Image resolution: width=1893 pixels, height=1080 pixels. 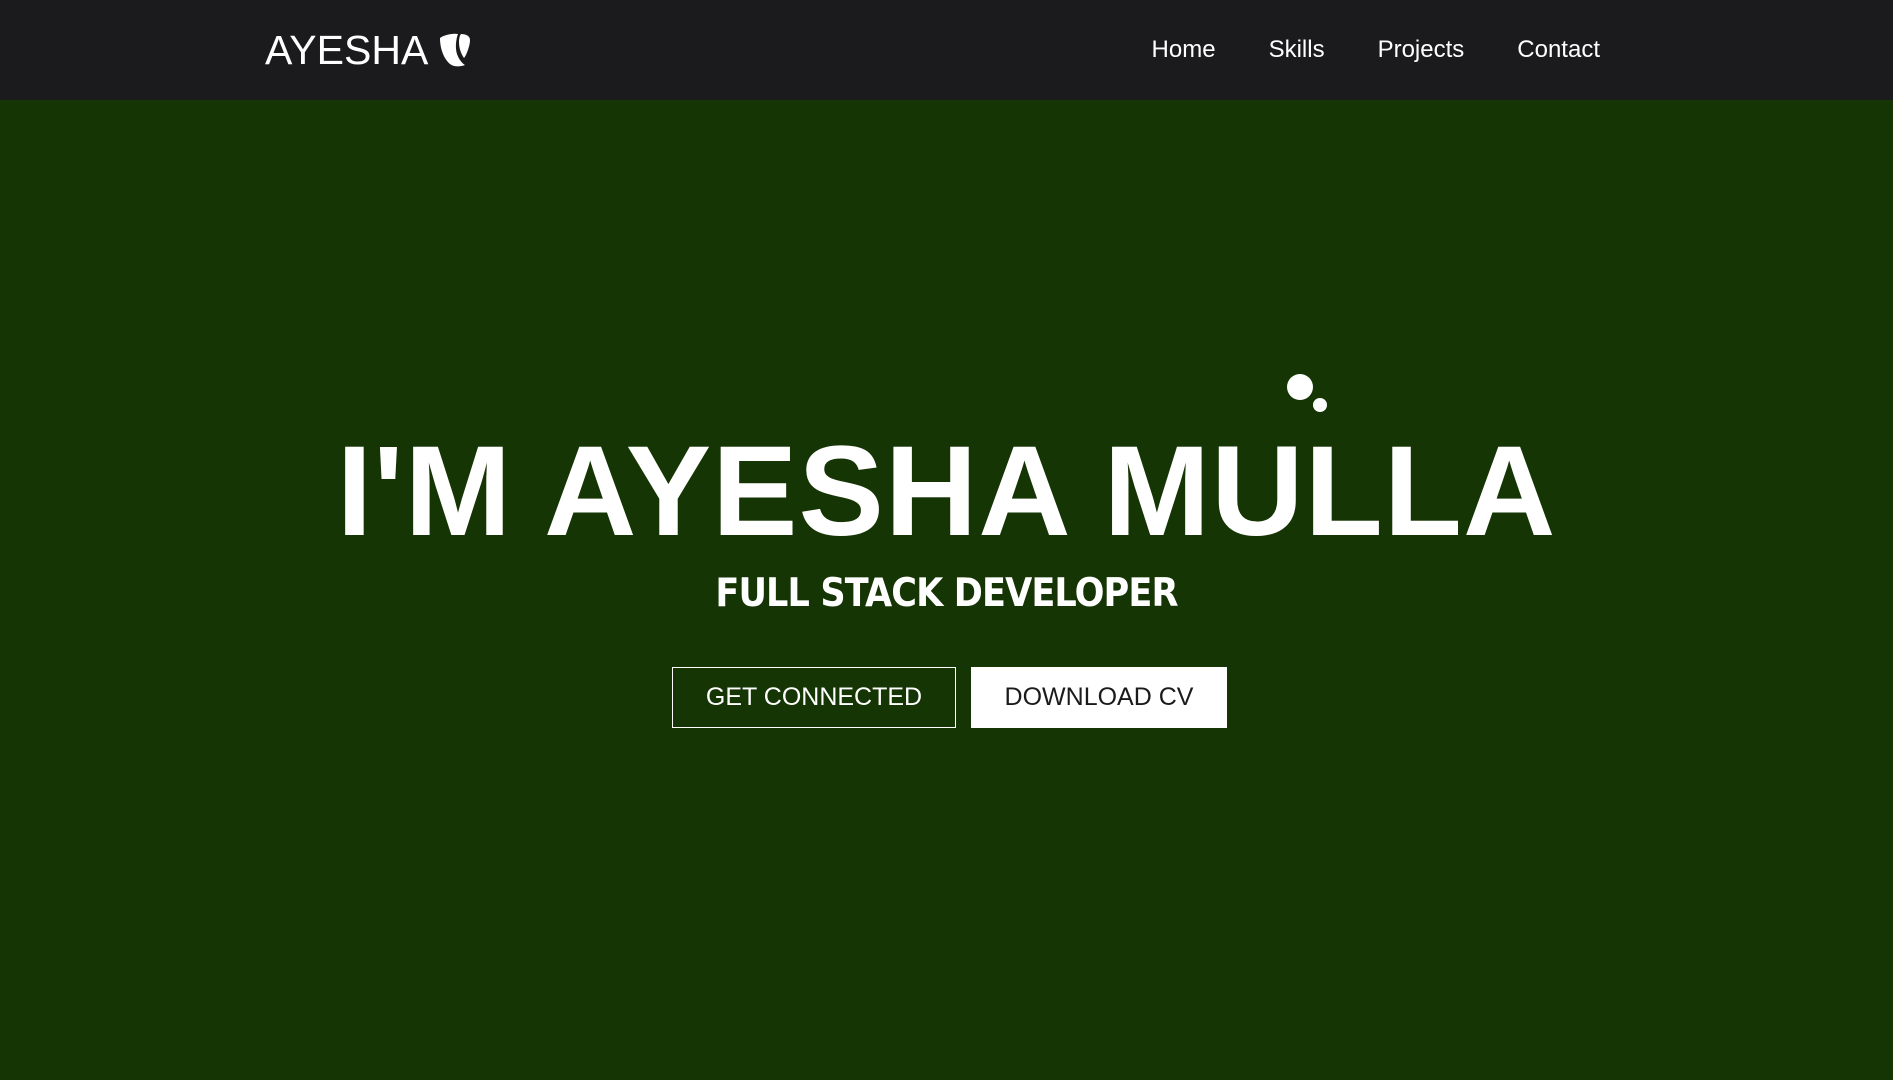 I want to click on brand-logo-link: AYESHA, so click(x=368, y=50).